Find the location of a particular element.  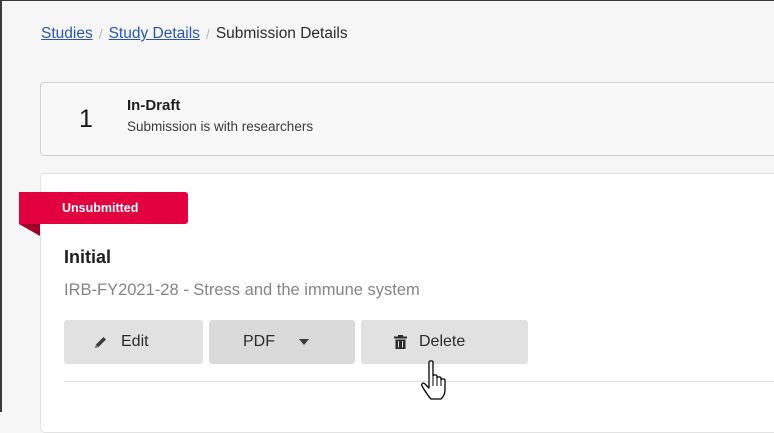

status-step-number: 1 is located at coordinates (86, 119).